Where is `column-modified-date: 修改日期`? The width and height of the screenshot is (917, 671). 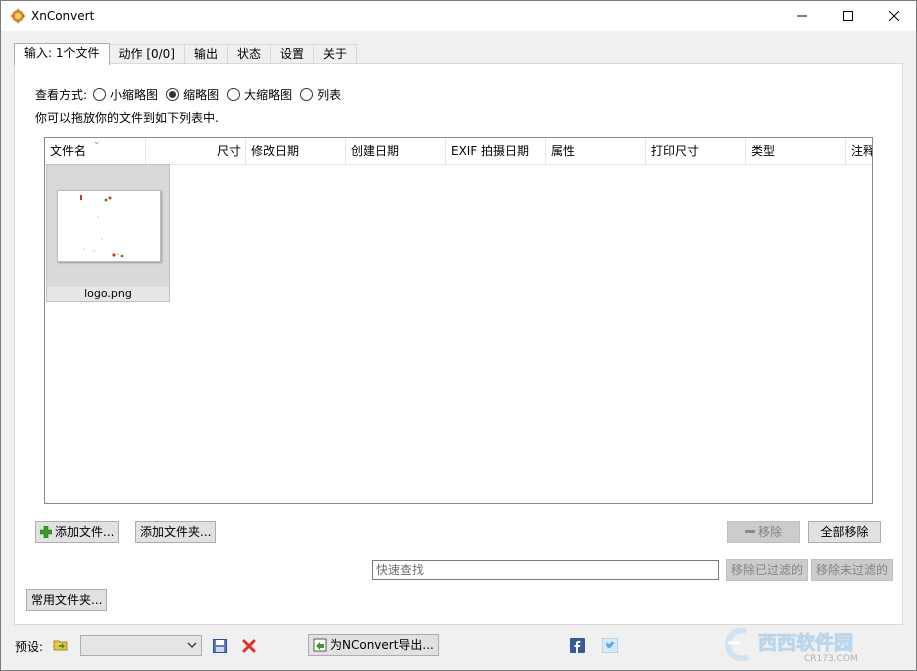
column-modified-date: 修改日期 is located at coordinates (296, 151).